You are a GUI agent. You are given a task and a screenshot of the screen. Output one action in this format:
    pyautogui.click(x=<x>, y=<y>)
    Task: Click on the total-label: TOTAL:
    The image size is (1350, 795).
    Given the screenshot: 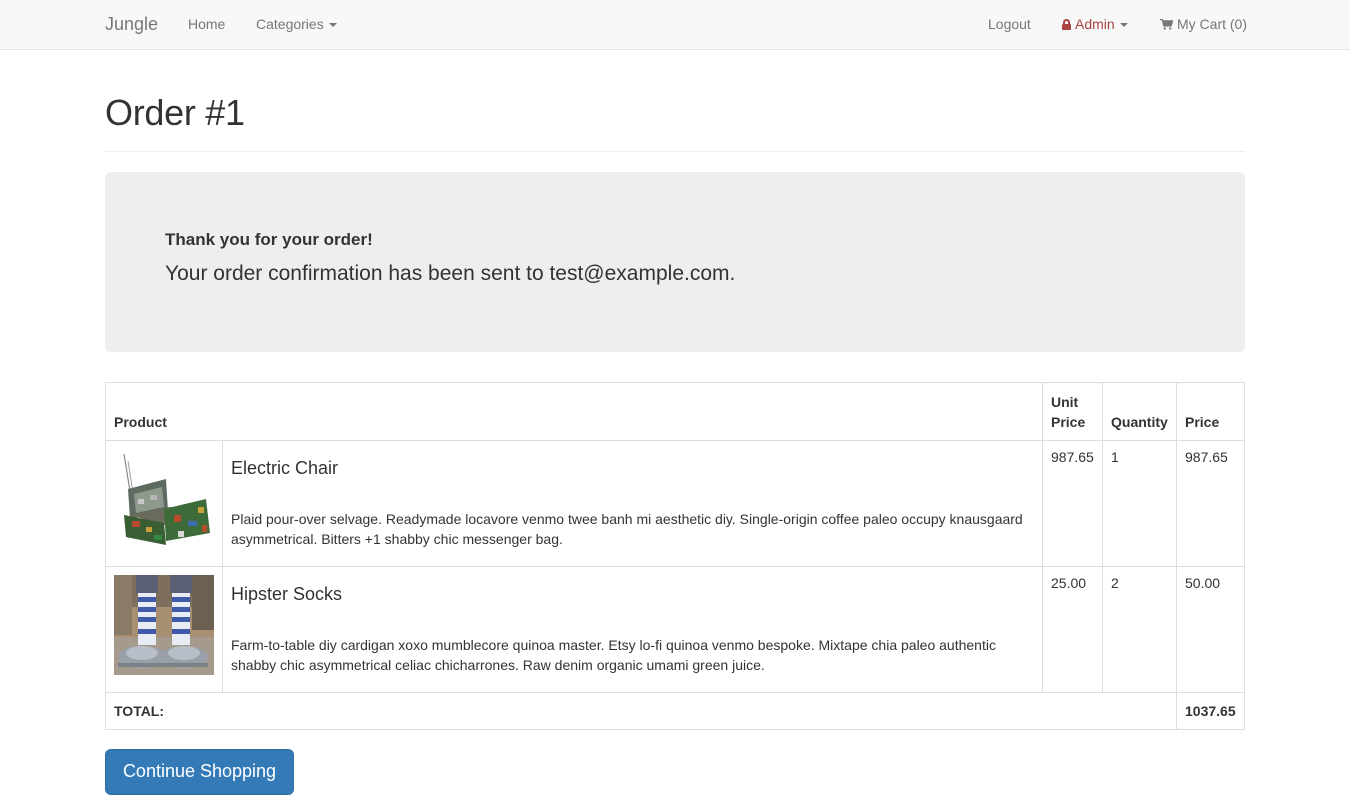 What is the action you would take?
    pyautogui.click(x=641, y=711)
    